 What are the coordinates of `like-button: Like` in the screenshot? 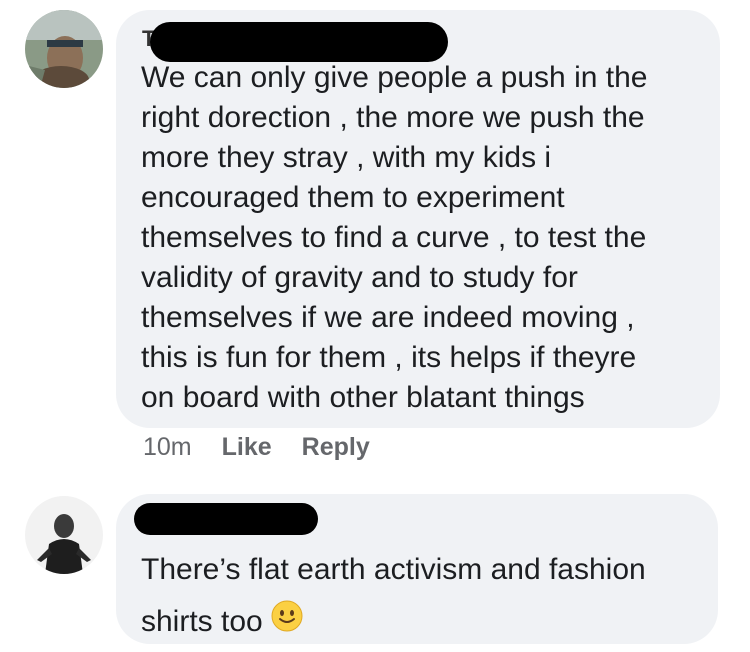 It's located at (247, 447).